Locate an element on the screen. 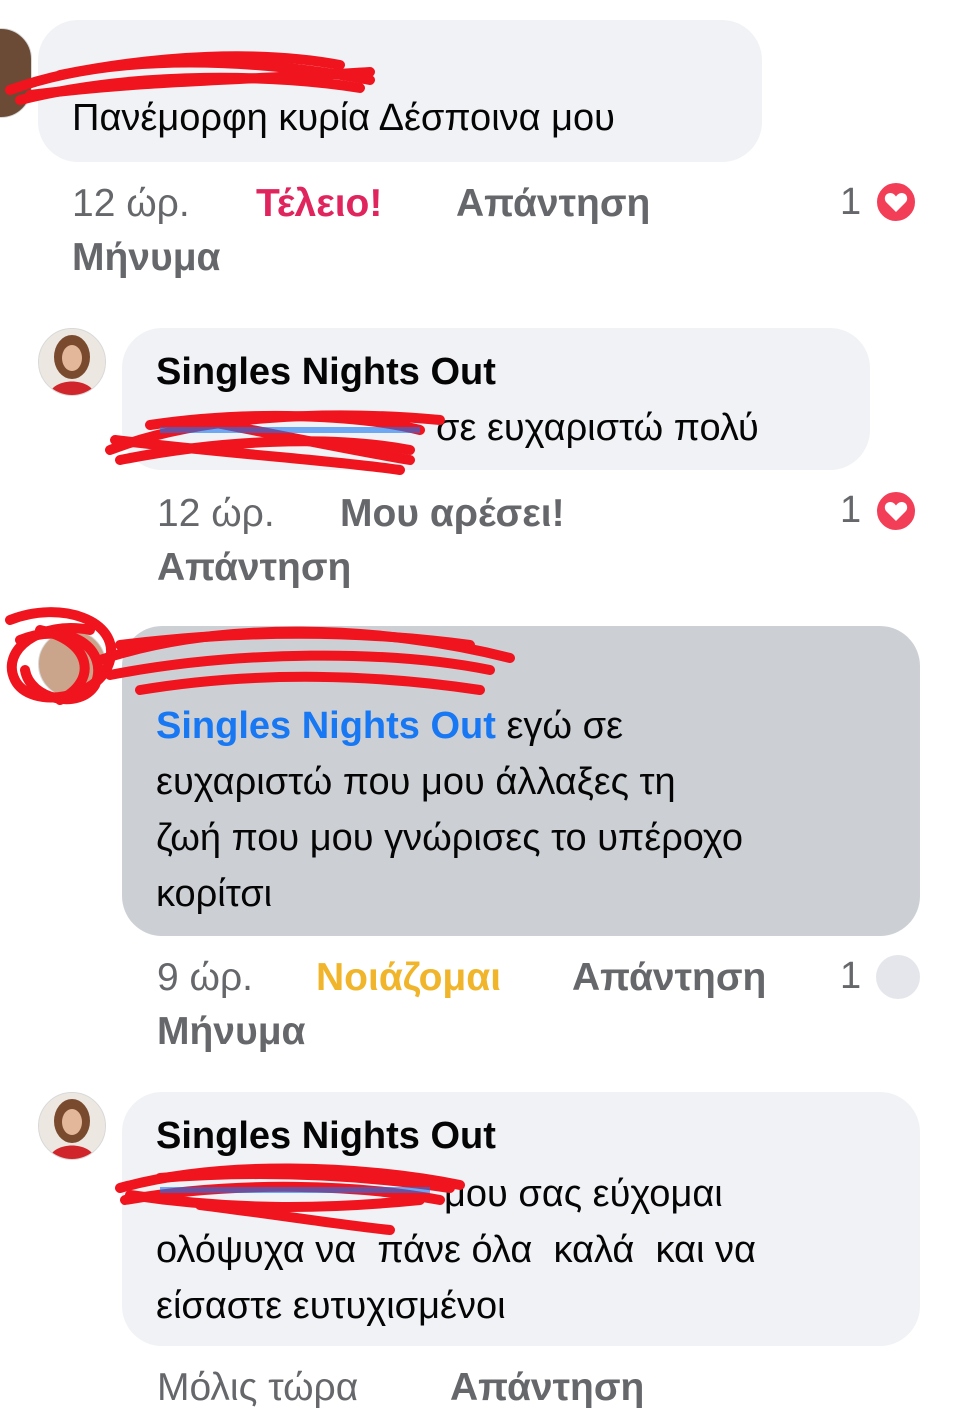  comment-text: Πανέμορφη κυρία Δέσποινα μου is located at coordinates (343, 118).